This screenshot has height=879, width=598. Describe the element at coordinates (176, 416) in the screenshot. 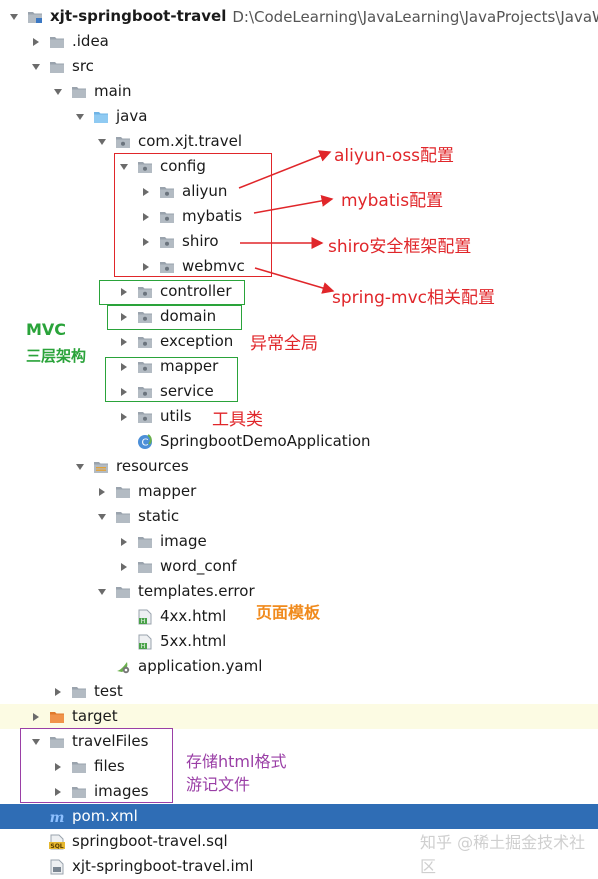

I see `tree-row-label: utils` at that location.